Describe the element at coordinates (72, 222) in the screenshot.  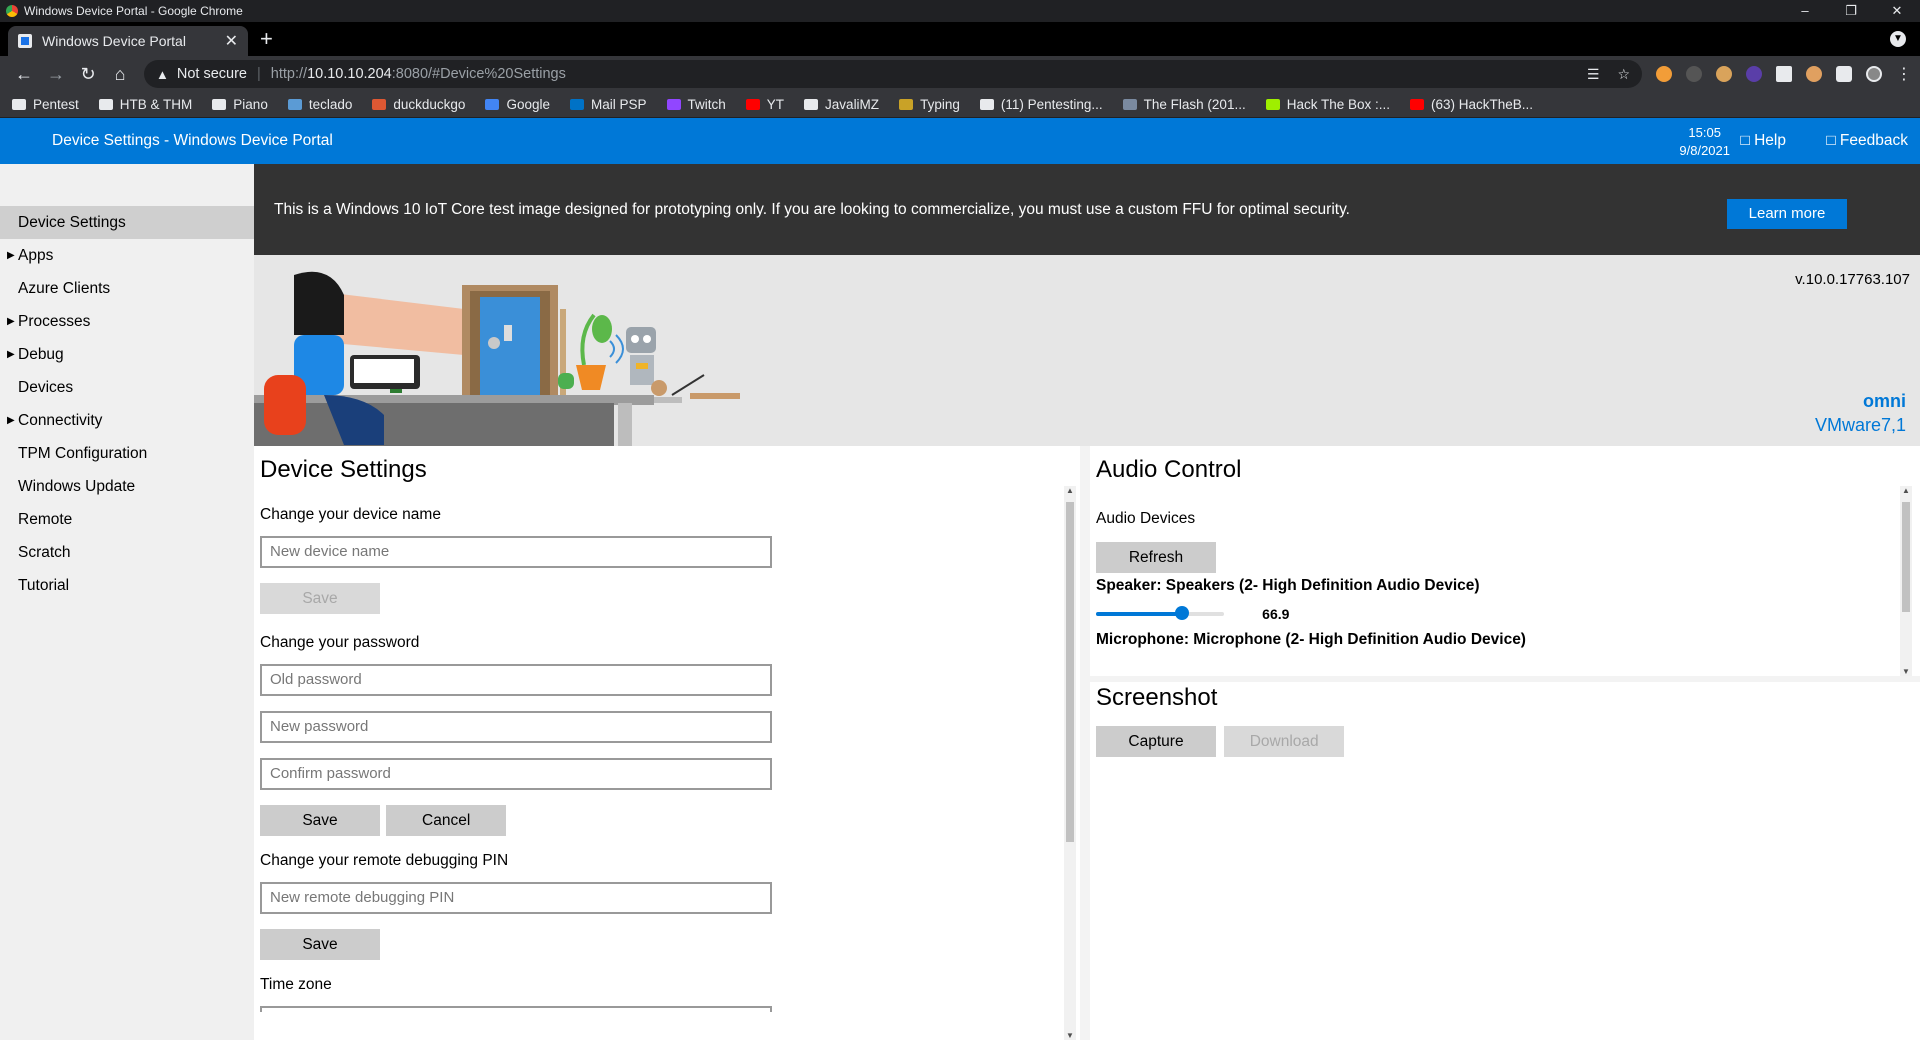
I see `sidebar-item-label: Device Settings` at that location.